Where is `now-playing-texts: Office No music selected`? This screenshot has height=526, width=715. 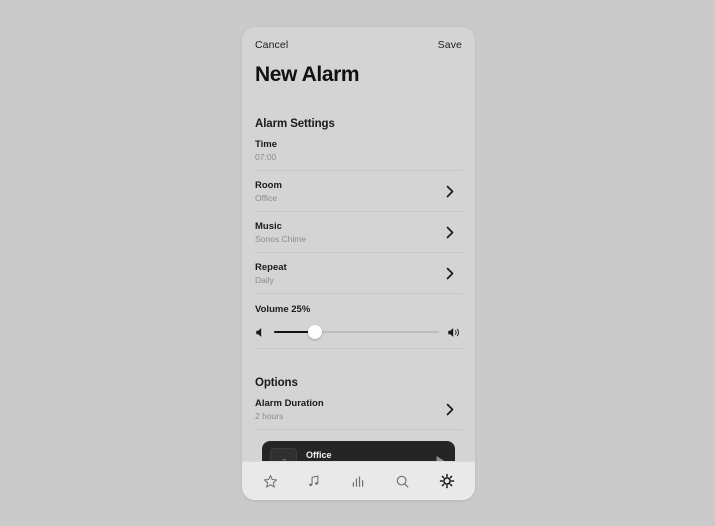 now-playing-texts: Office No music selected is located at coordinates (366, 455).